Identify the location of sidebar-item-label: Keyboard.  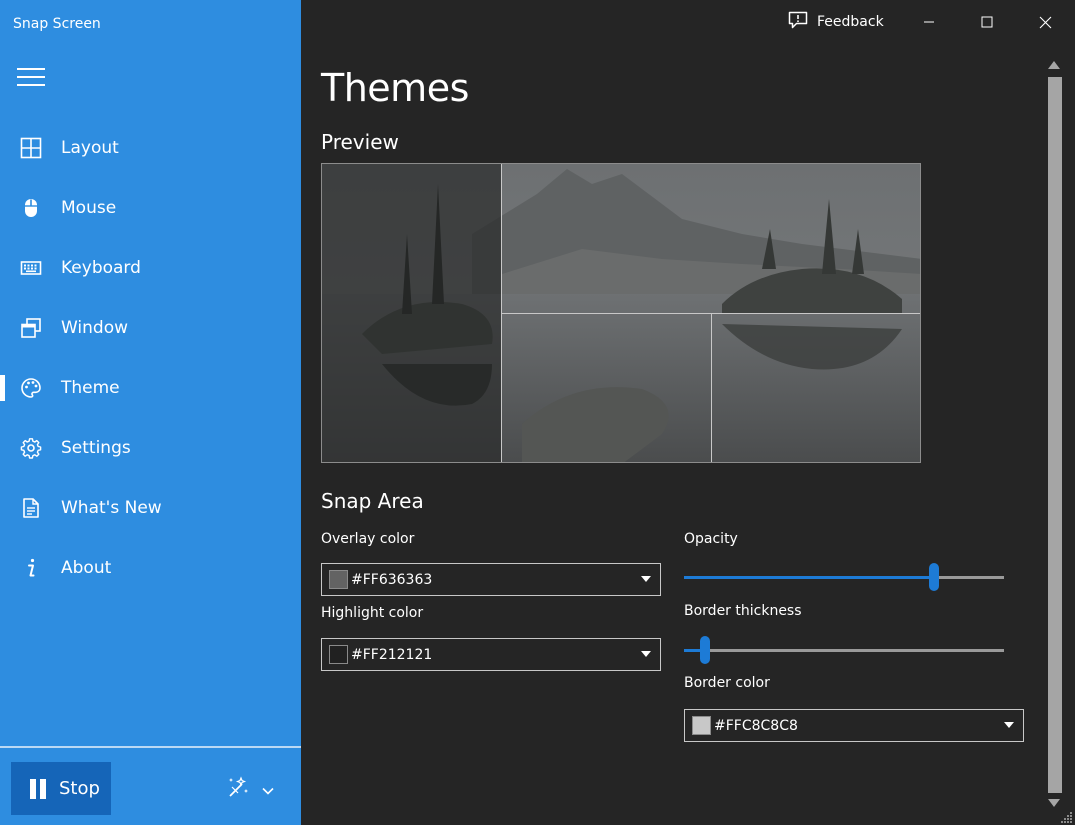
(101, 268).